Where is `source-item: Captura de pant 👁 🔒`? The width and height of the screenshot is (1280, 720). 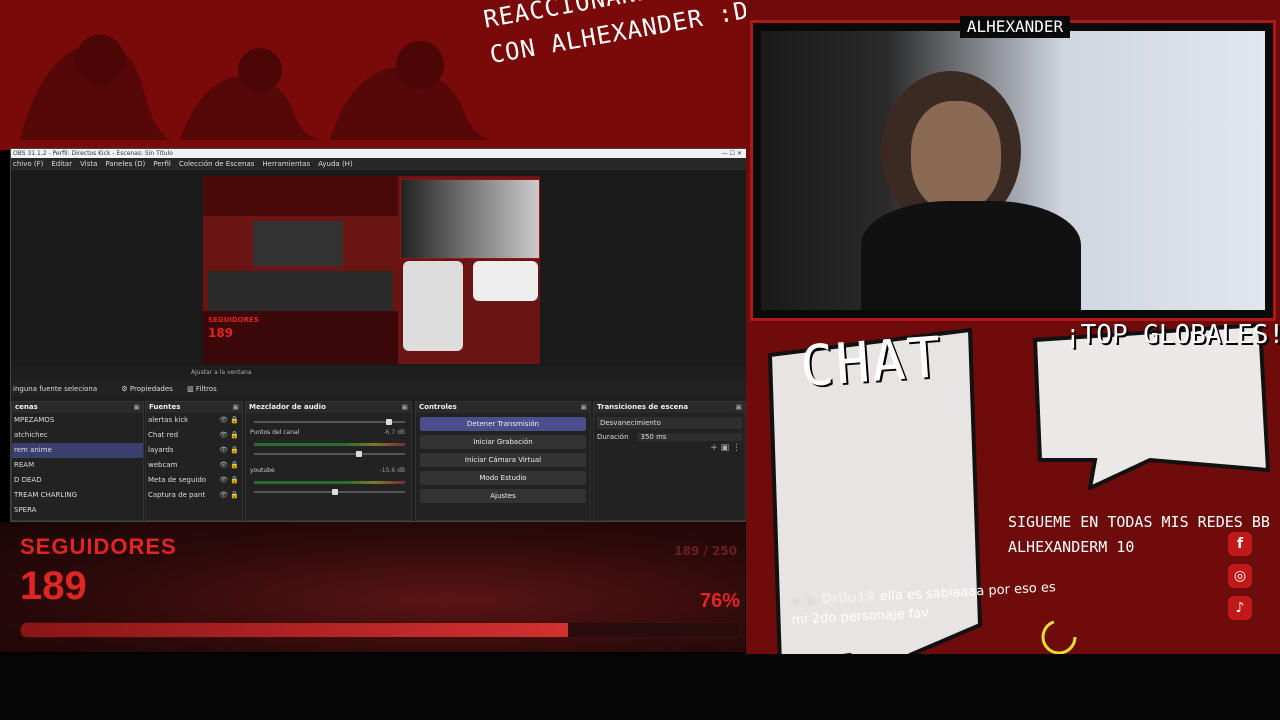
source-item: Captura de pant 👁 🔒 is located at coordinates (194, 495).